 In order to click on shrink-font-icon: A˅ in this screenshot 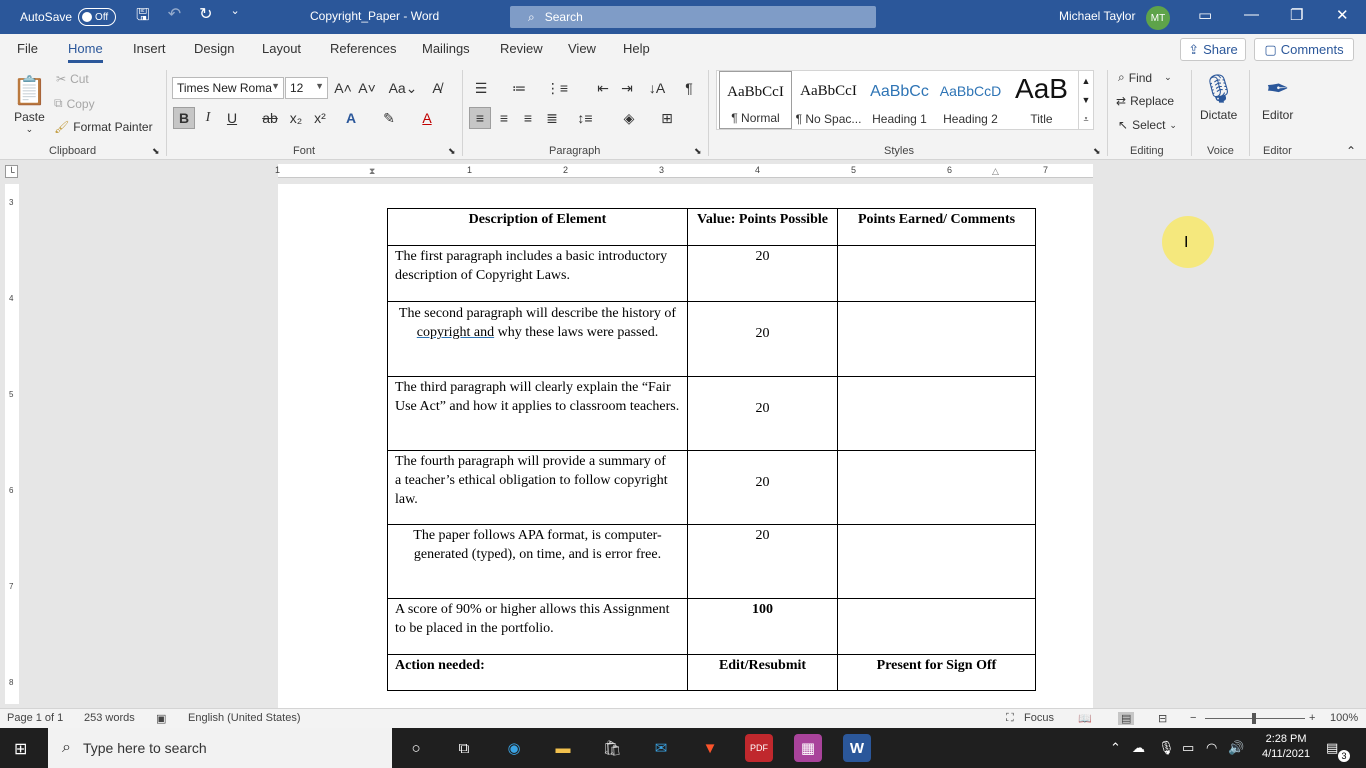, I will do `click(367, 88)`.